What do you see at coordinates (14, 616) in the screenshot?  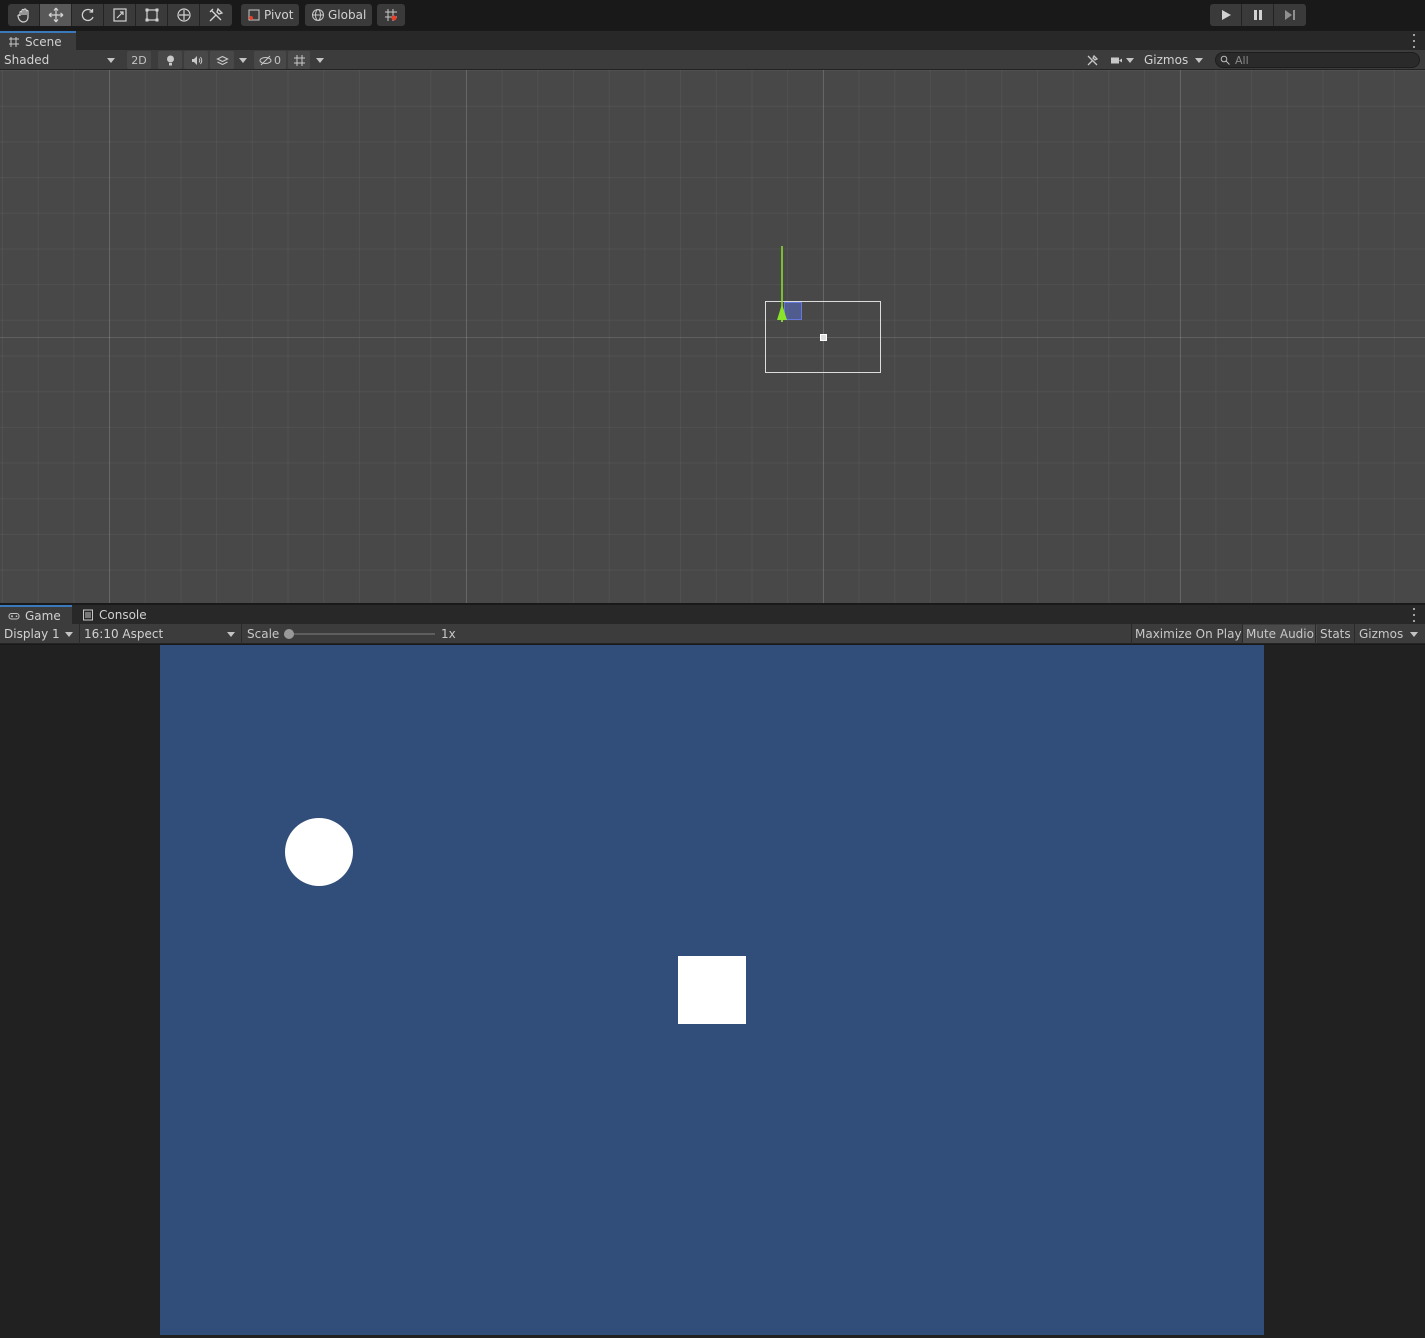 I see `gamepad-icon` at bounding box center [14, 616].